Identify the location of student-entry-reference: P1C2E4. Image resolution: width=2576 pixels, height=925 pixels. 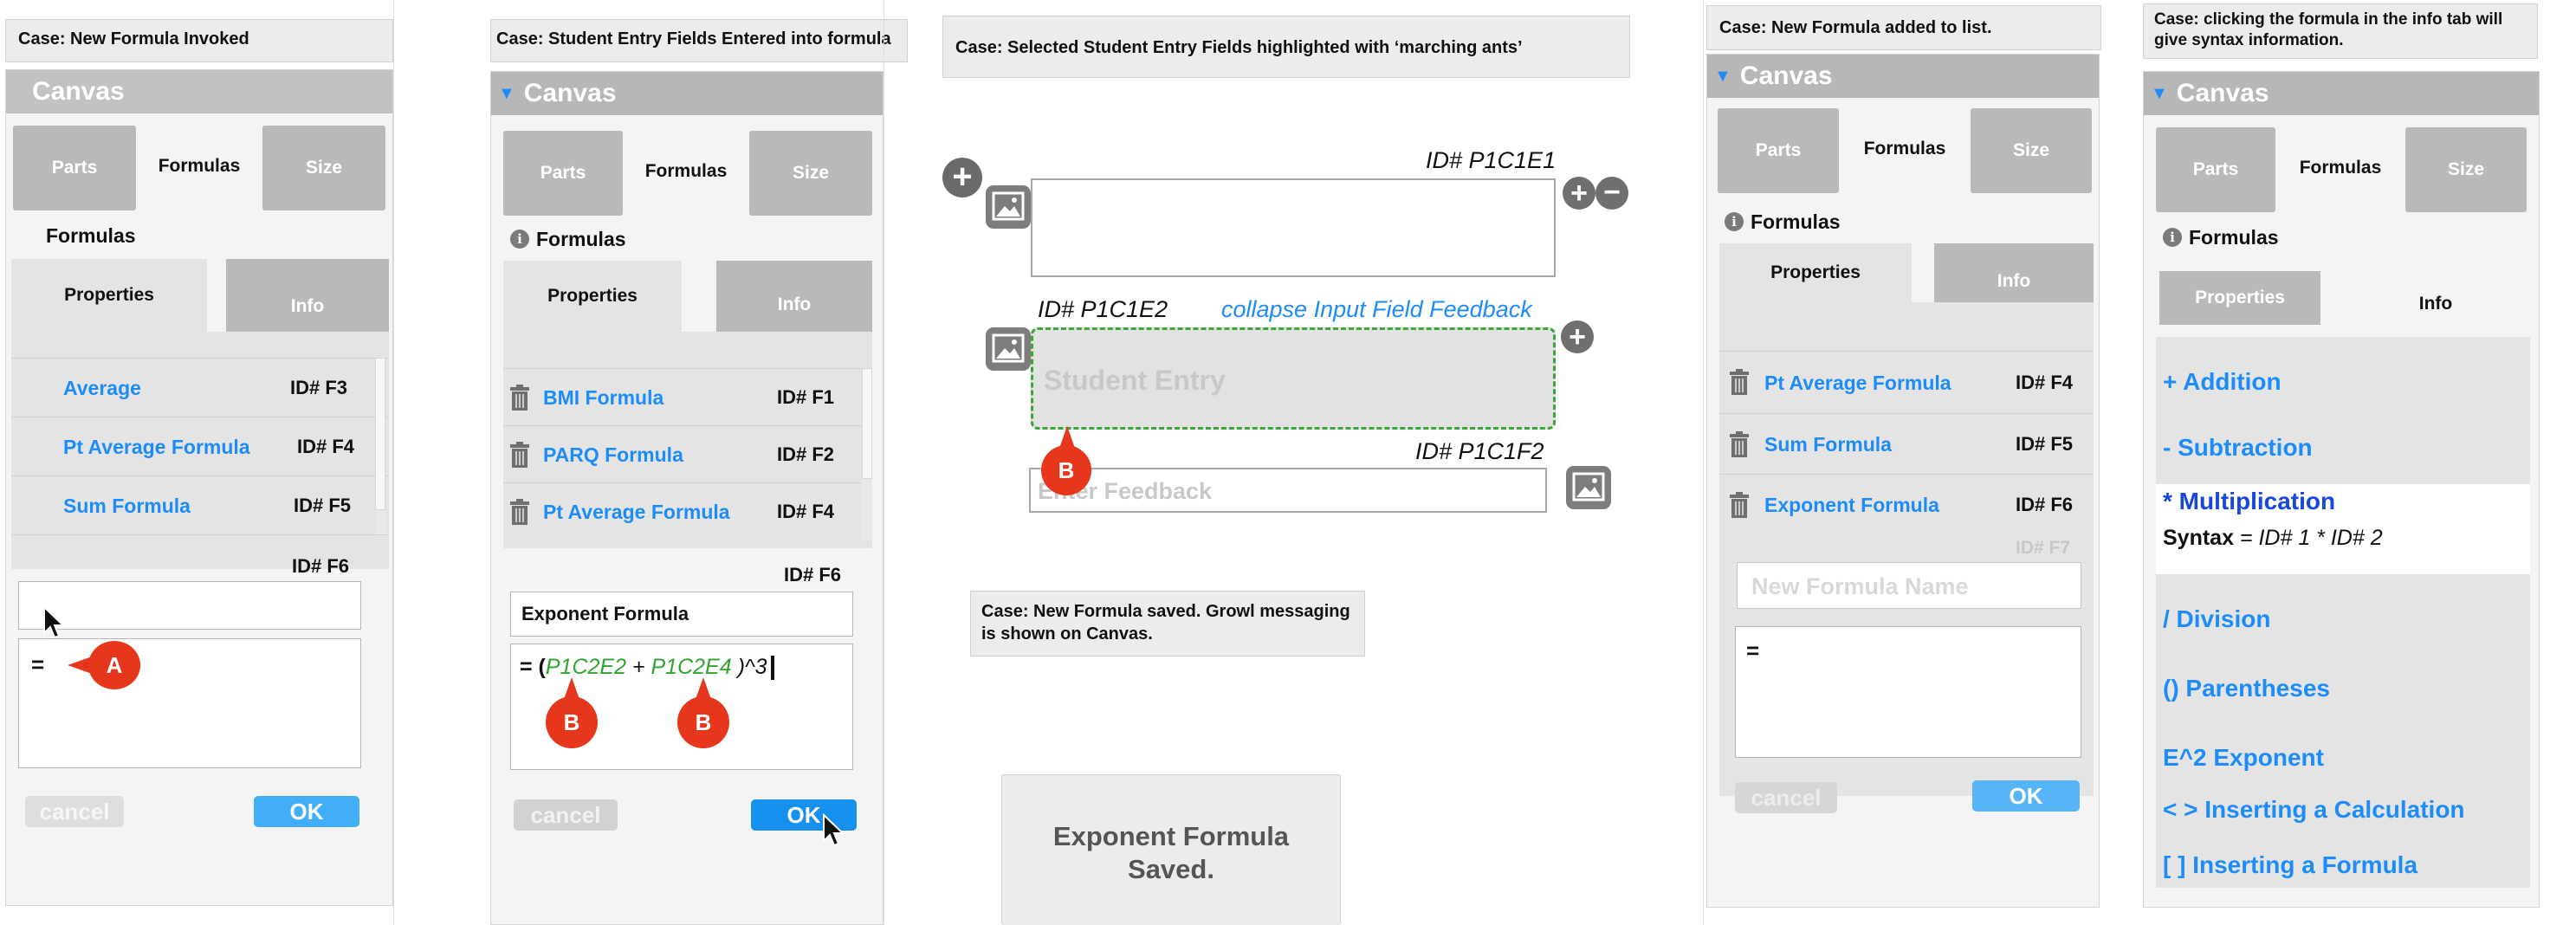
(691, 667).